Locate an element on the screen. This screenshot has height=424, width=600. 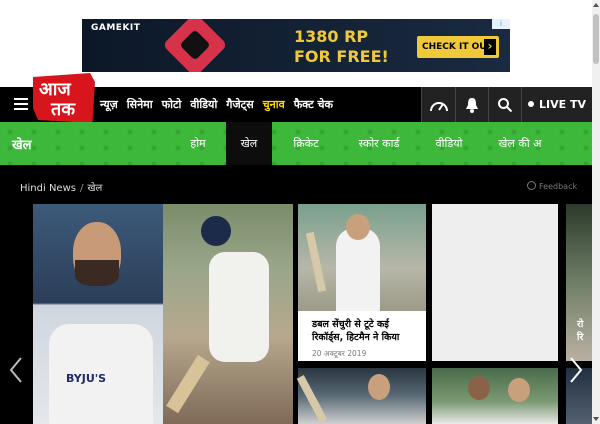
section-title: खेल is located at coordinates (21, 144).